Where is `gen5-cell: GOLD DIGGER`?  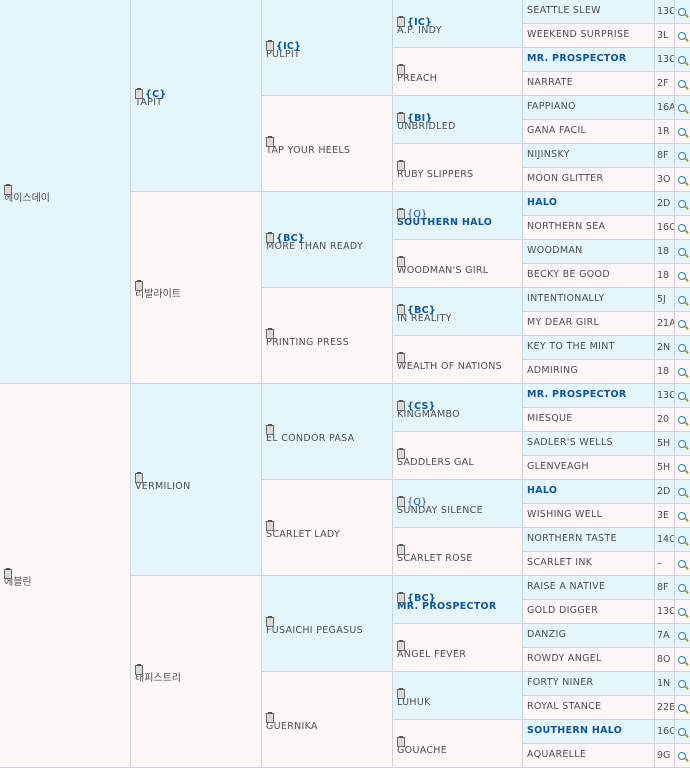
gen5-cell: GOLD DIGGER is located at coordinates (589, 612).